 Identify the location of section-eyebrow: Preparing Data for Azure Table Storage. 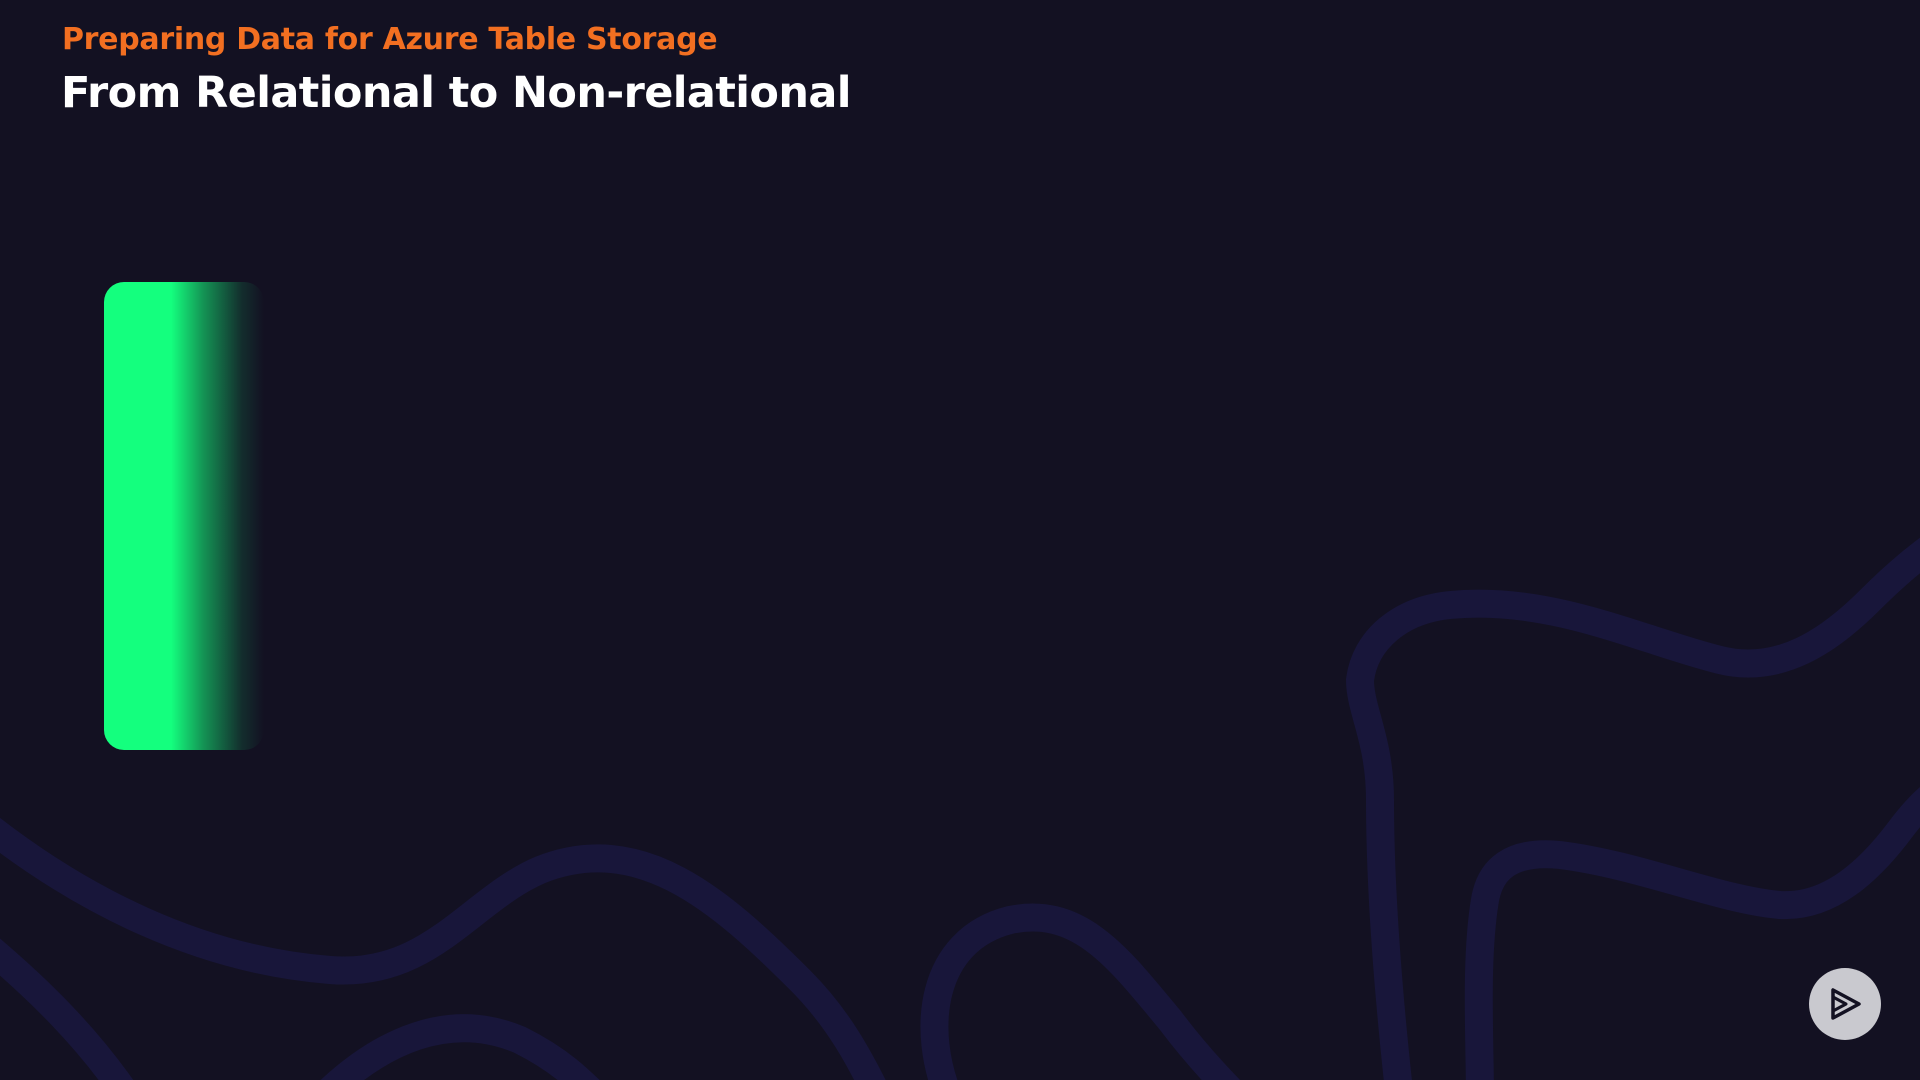
(390, 39).